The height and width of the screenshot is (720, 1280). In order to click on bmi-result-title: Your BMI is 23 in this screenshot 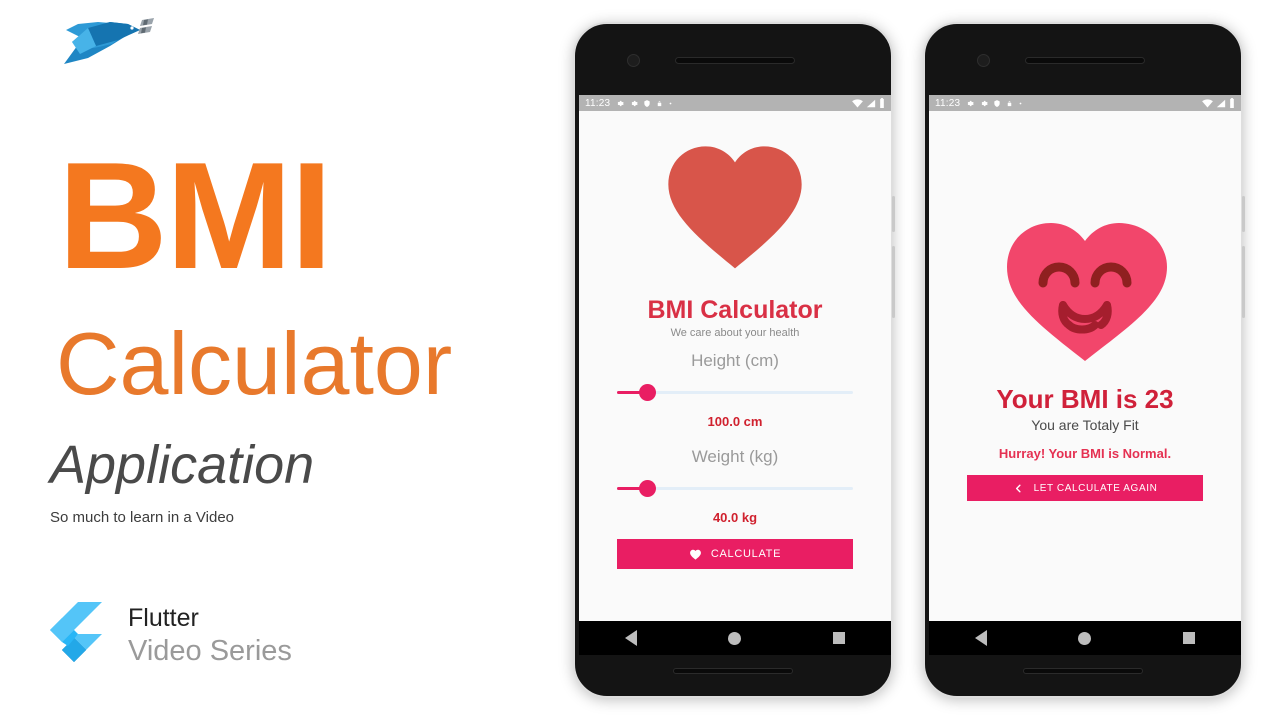, I will do `click(1085, 399)`.